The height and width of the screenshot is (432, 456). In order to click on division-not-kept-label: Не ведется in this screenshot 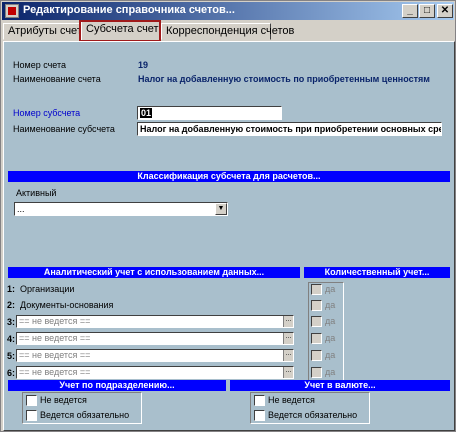, I will do `click(63, 400)`.